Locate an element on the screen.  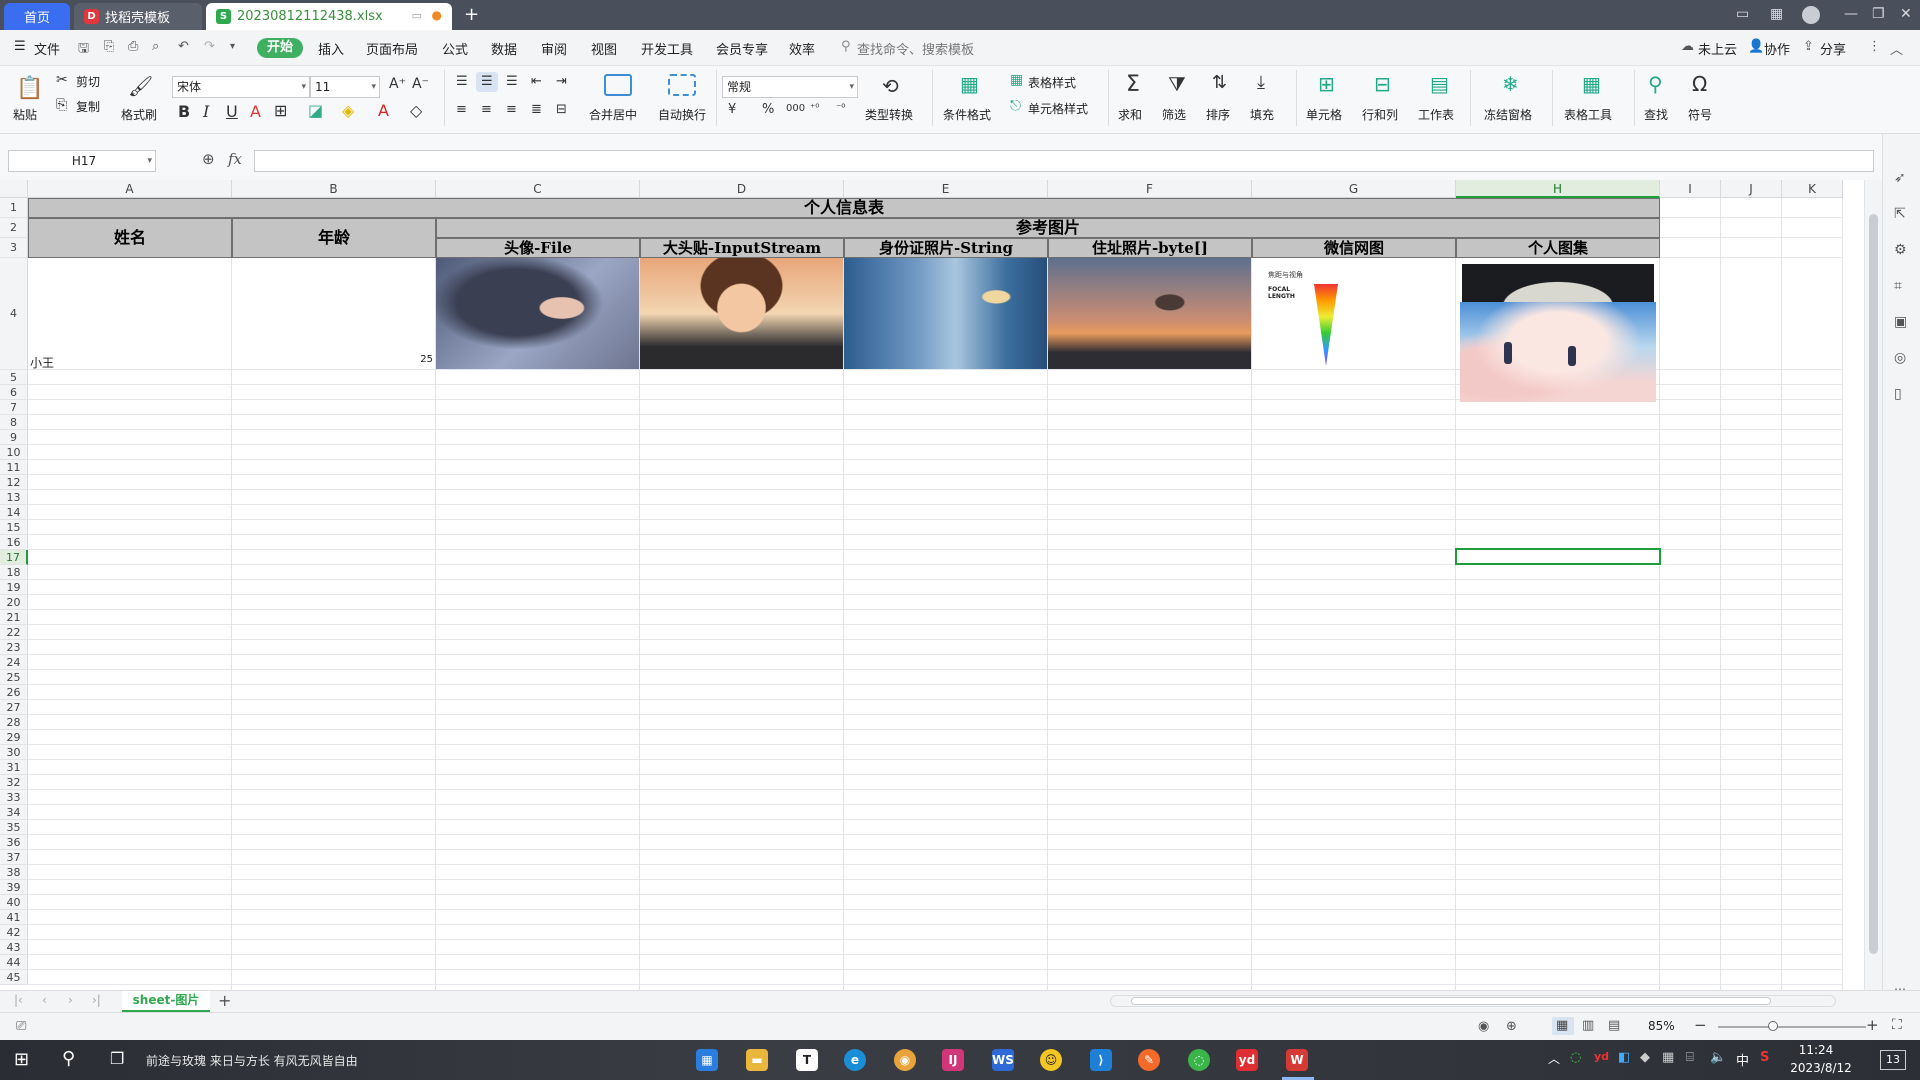
currency-icon: ¥ is located at coordinates (732, 109).